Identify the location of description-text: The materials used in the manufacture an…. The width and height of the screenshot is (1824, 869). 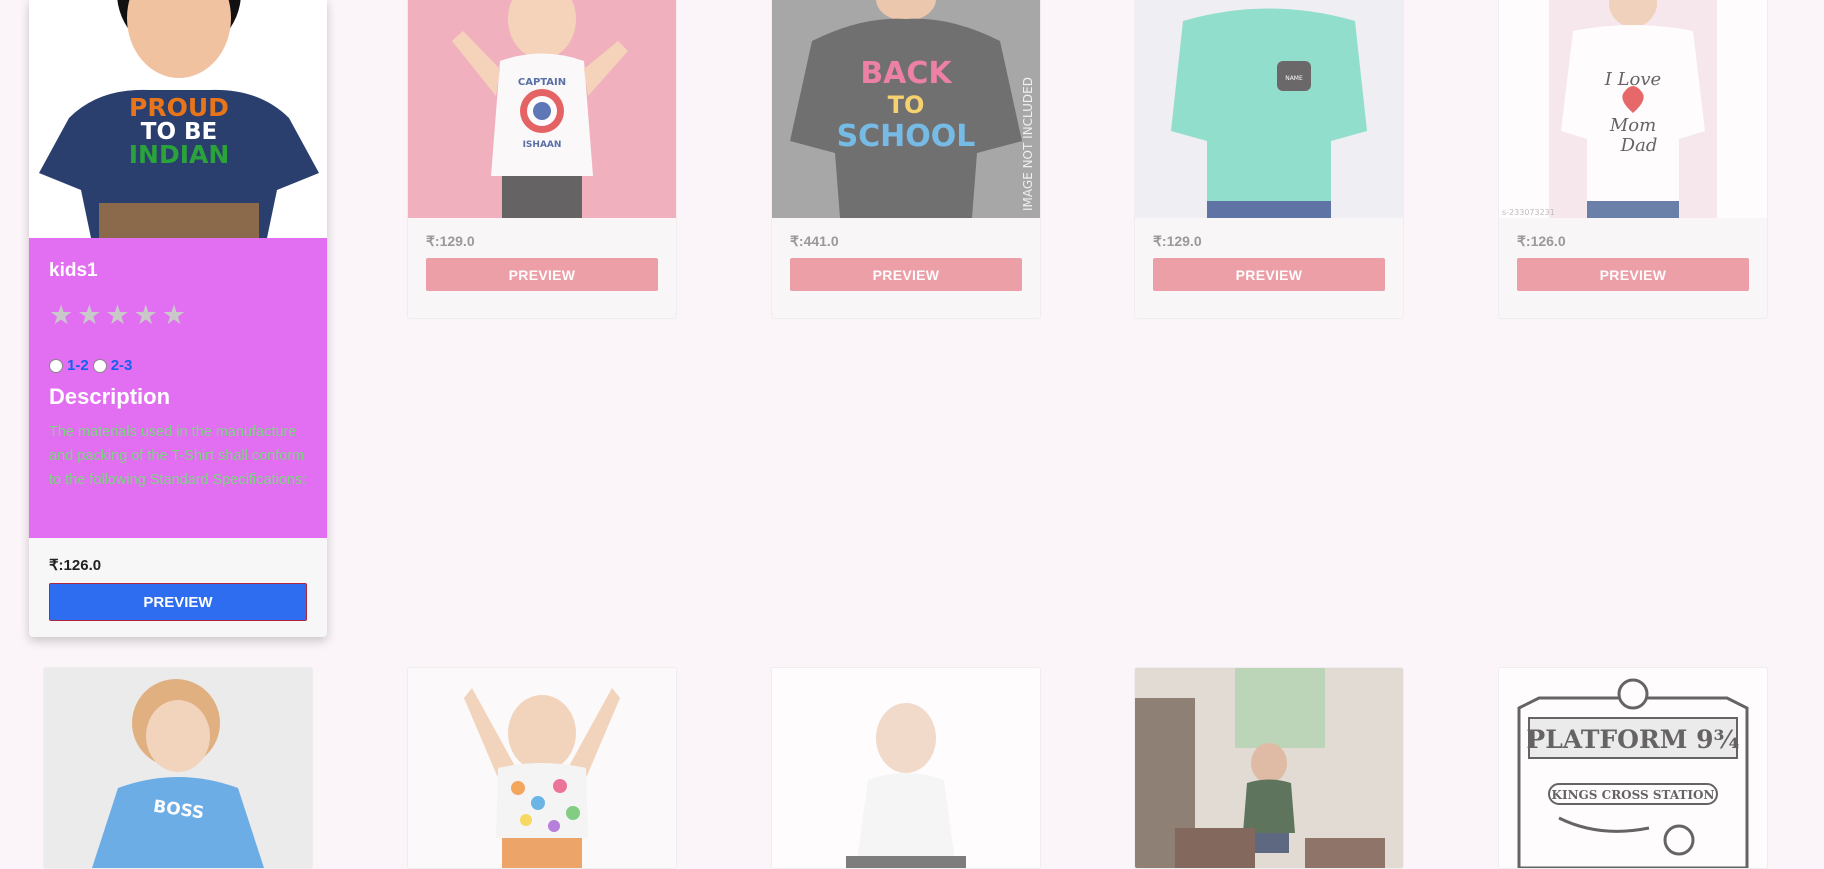
(178, 456).